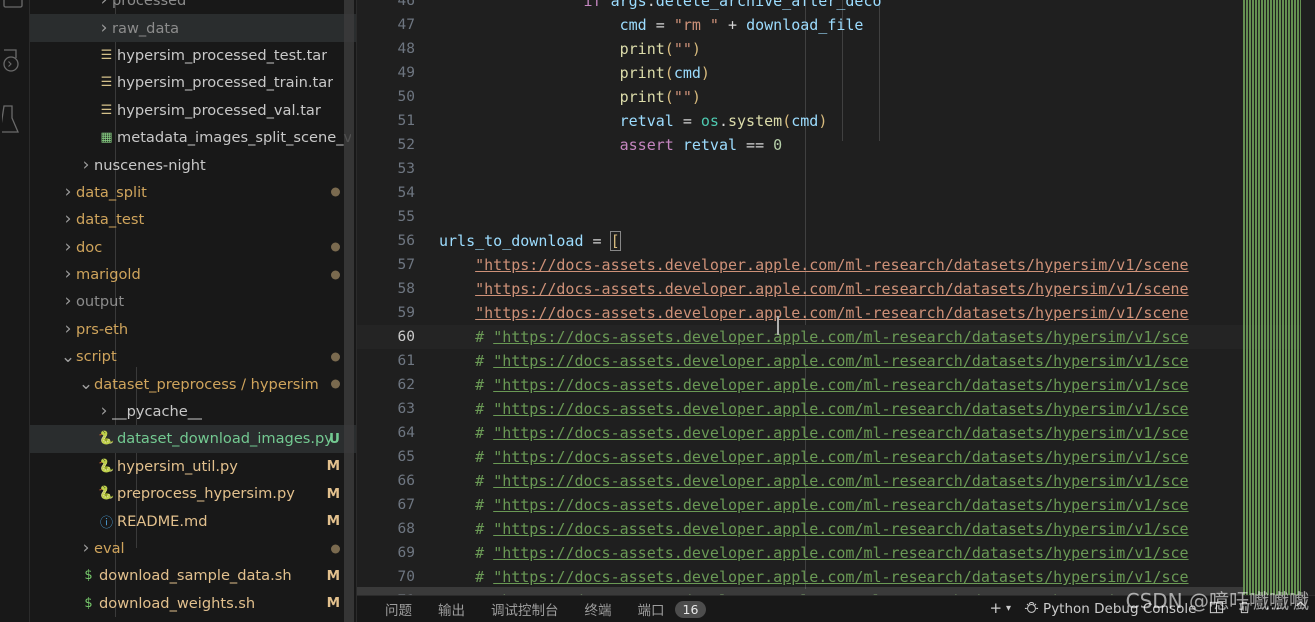 This screenshot has height=622, width=1315. I want to click on code-line: 54, so click(836, 193).